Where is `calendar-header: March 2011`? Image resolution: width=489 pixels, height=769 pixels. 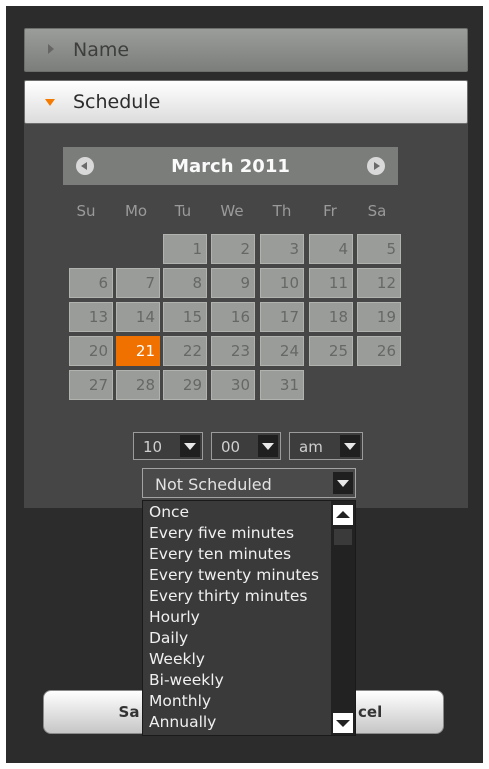 calendar-header: March 2011 is located at coordinates (230, 166).